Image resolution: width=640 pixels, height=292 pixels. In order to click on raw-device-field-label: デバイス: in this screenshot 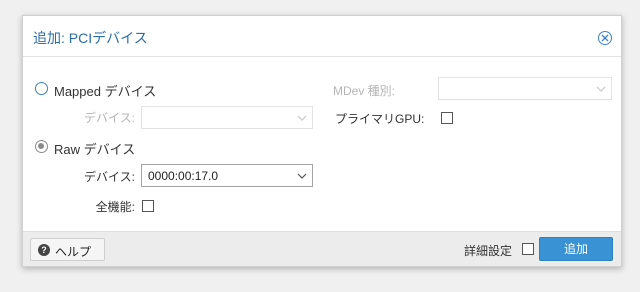, I will do `click(109, 177)`.